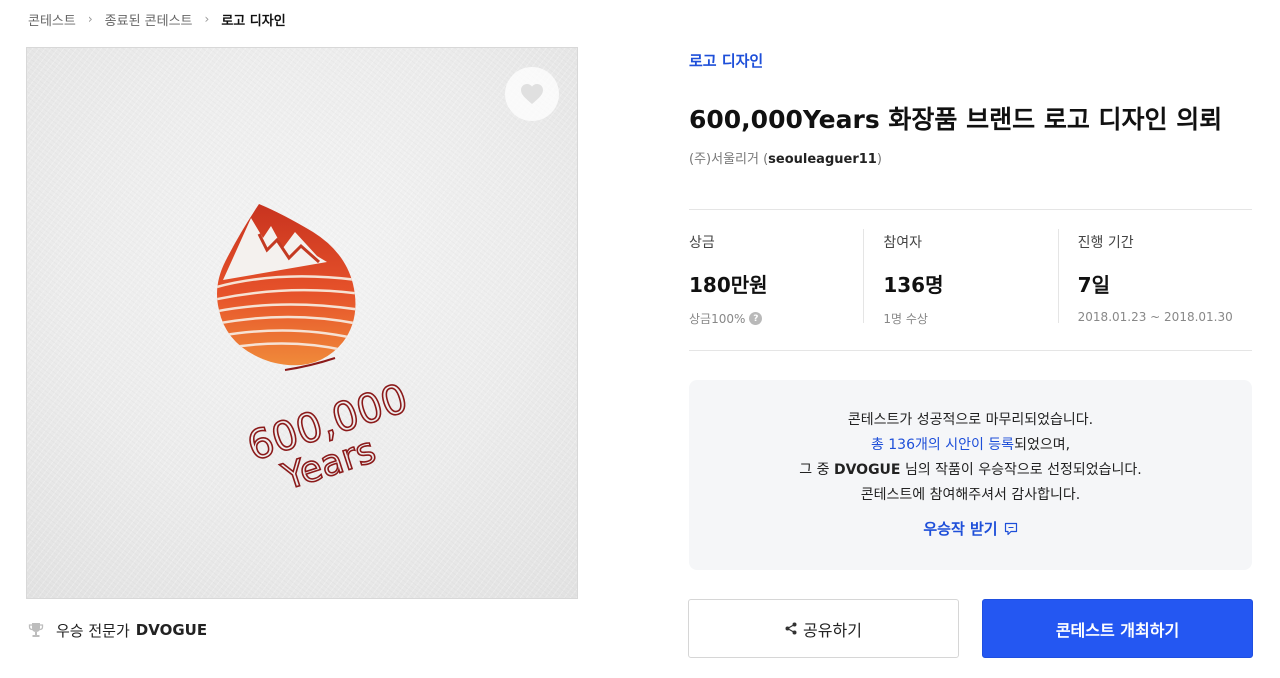  What do you see at coordinates (942, 445) in the screenshot?
I see `submissions-link: 총 136개의 시안이 등록` at bounding box center [942, 445].